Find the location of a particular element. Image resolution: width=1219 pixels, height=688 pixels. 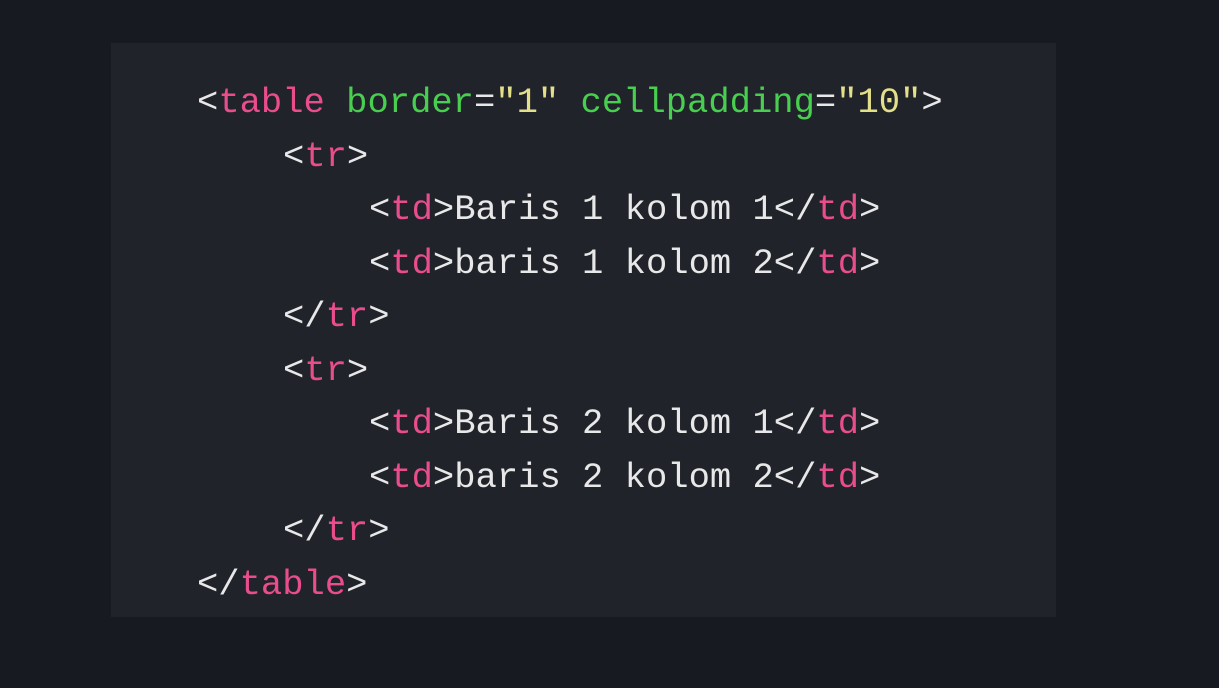

code-text: Baris 2 kolom 1 is located at coordinates (614, 423).